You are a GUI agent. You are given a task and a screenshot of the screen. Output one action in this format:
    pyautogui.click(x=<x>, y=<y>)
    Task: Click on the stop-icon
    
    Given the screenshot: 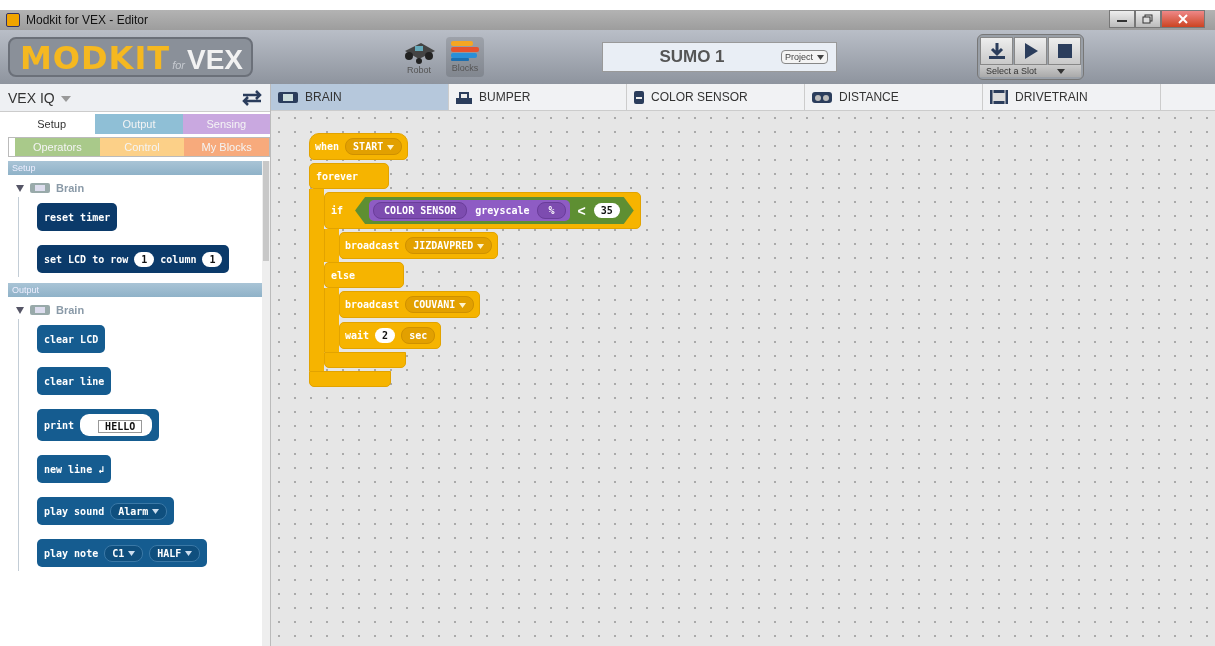 What is the action you would take?
    pyautogui.click(x=1064, y=51)
    